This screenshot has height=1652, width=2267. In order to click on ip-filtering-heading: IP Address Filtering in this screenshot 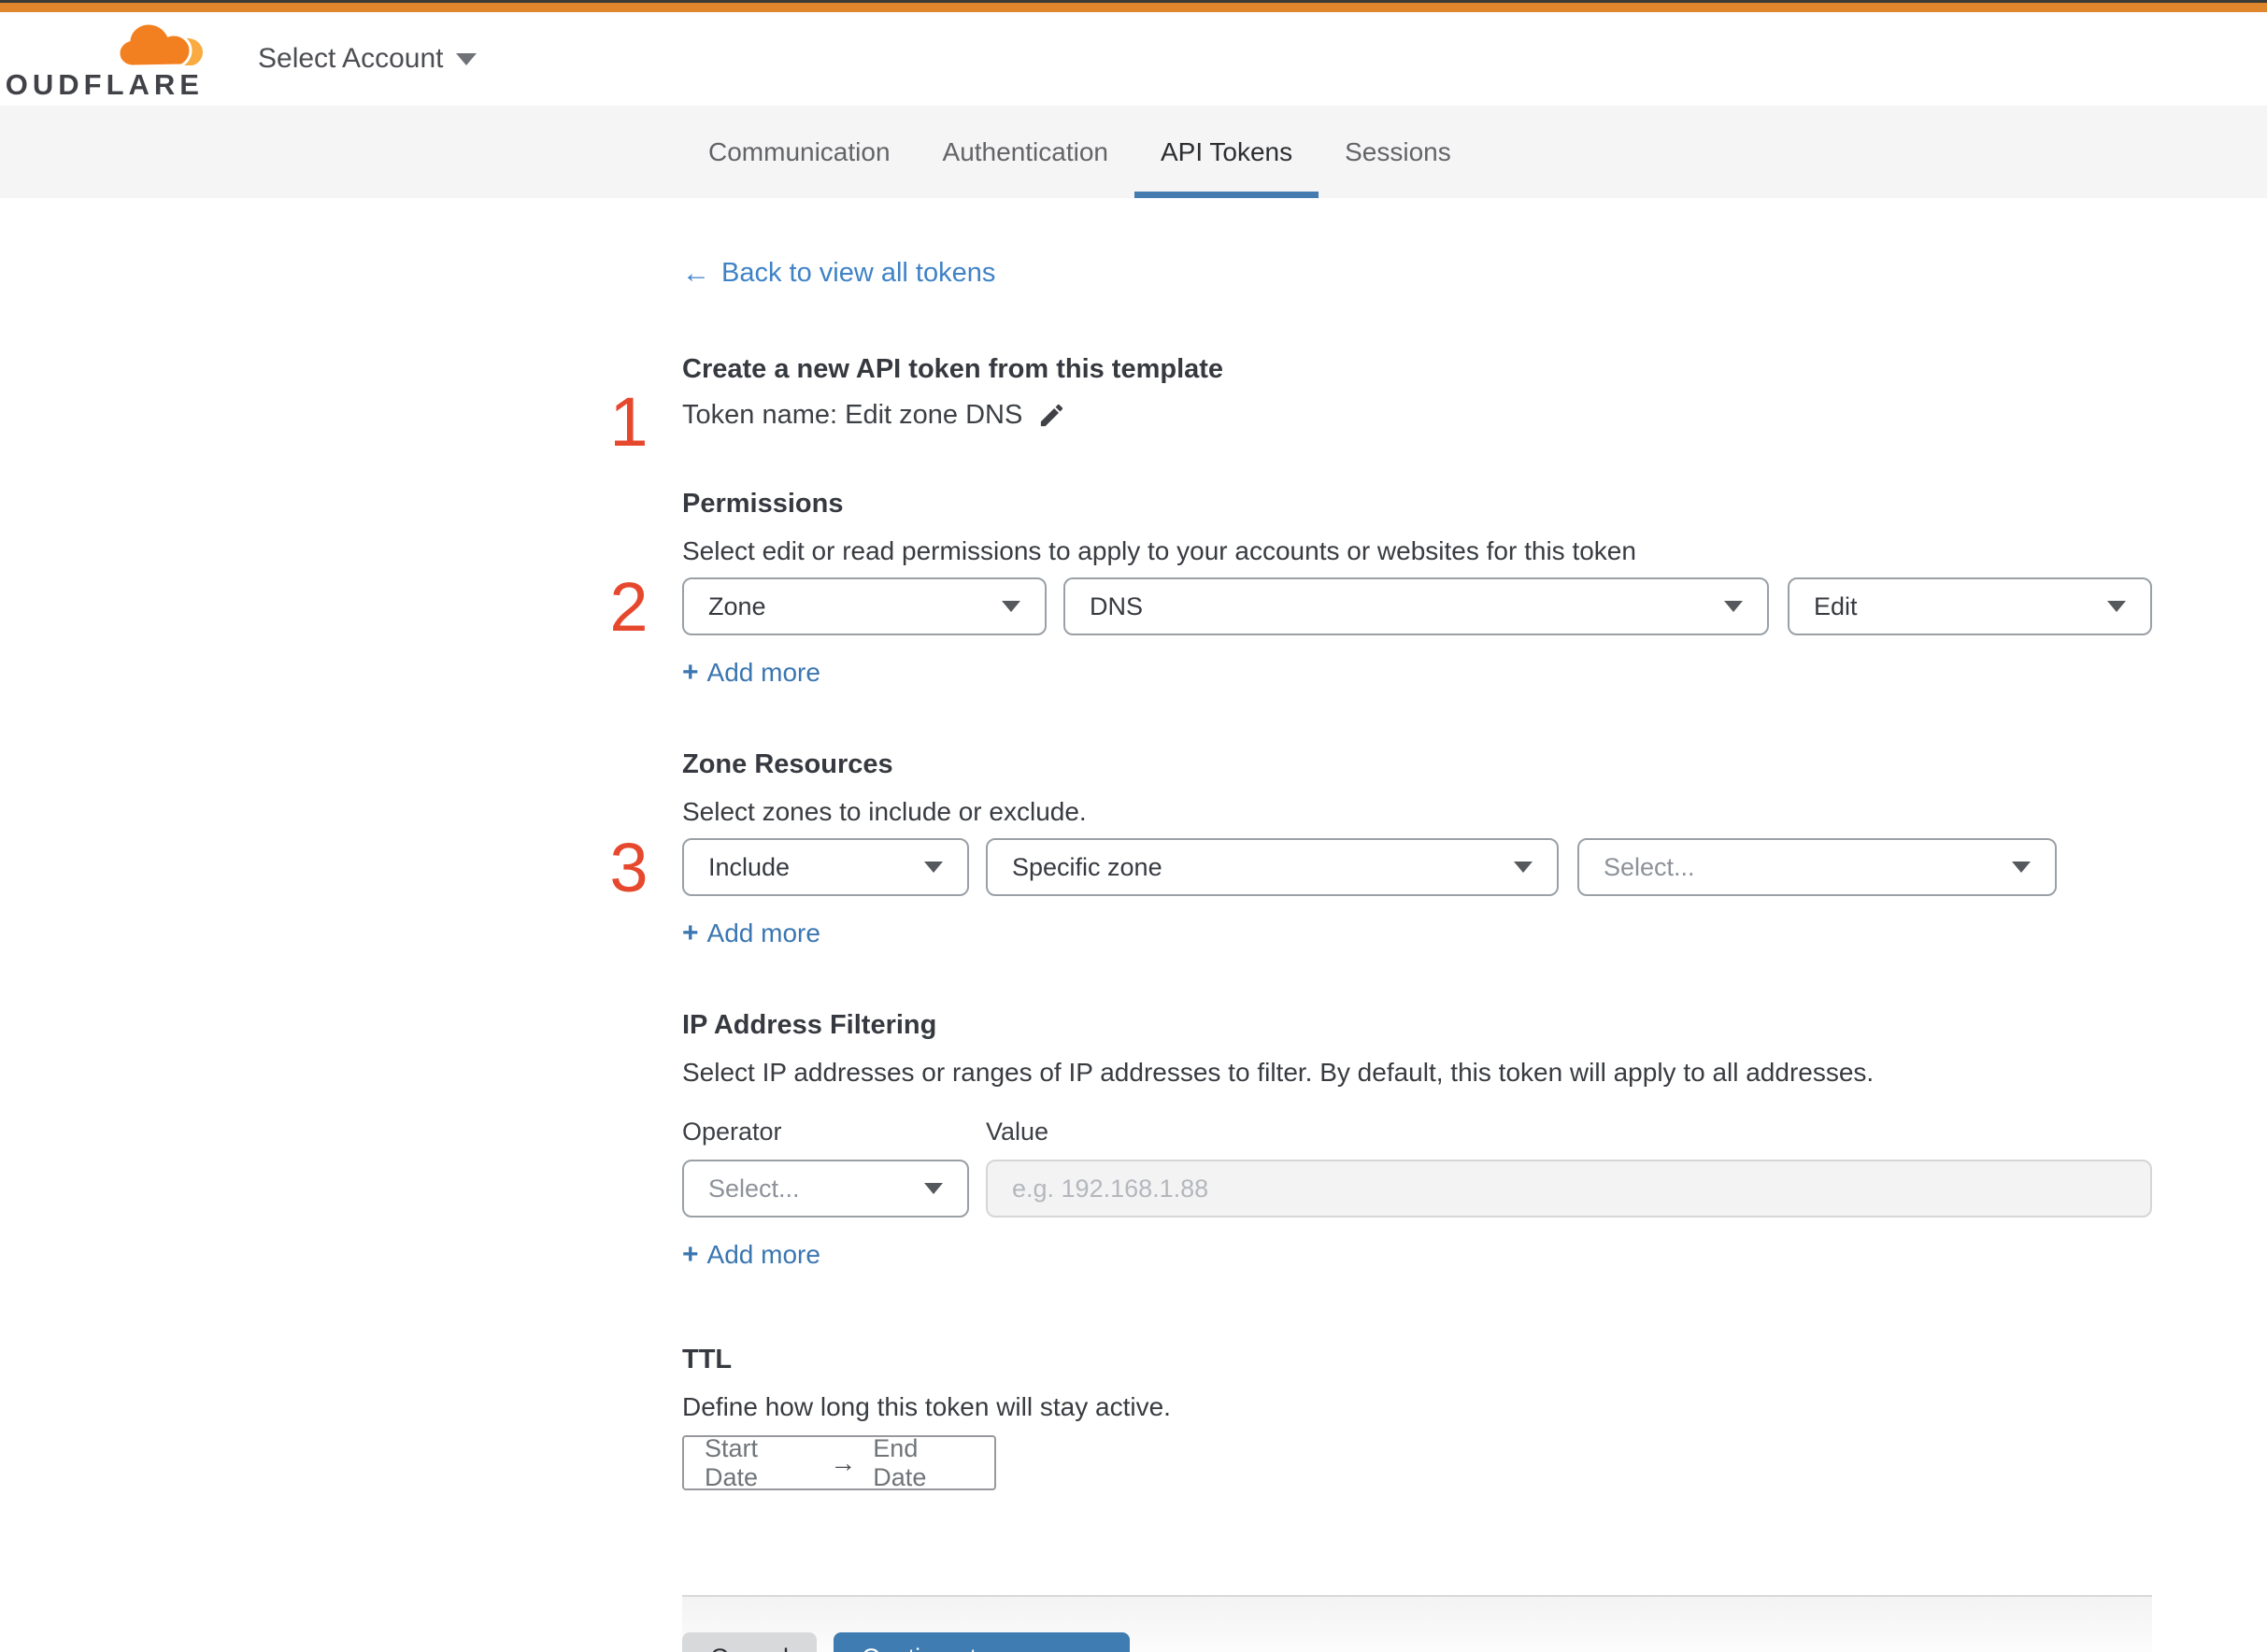, I will do `click(810, 1025)`.